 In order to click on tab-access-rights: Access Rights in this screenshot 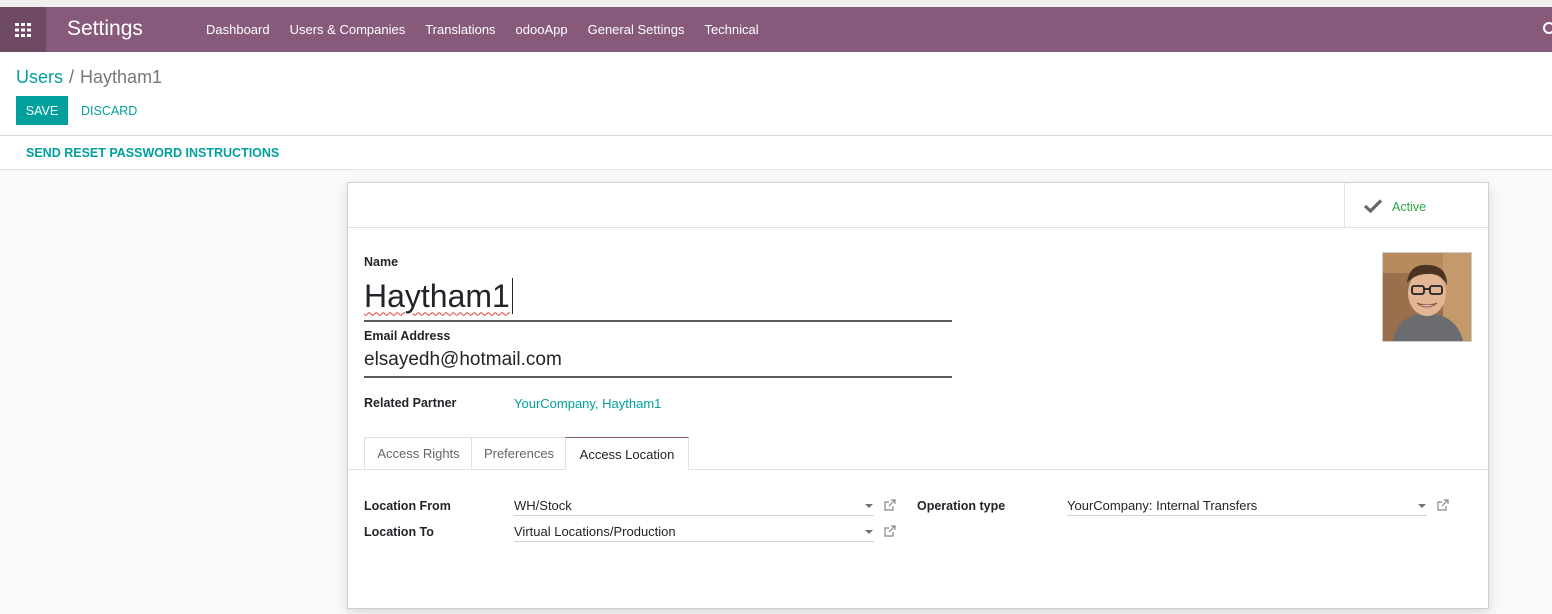, I will do `click(418, 453)`.